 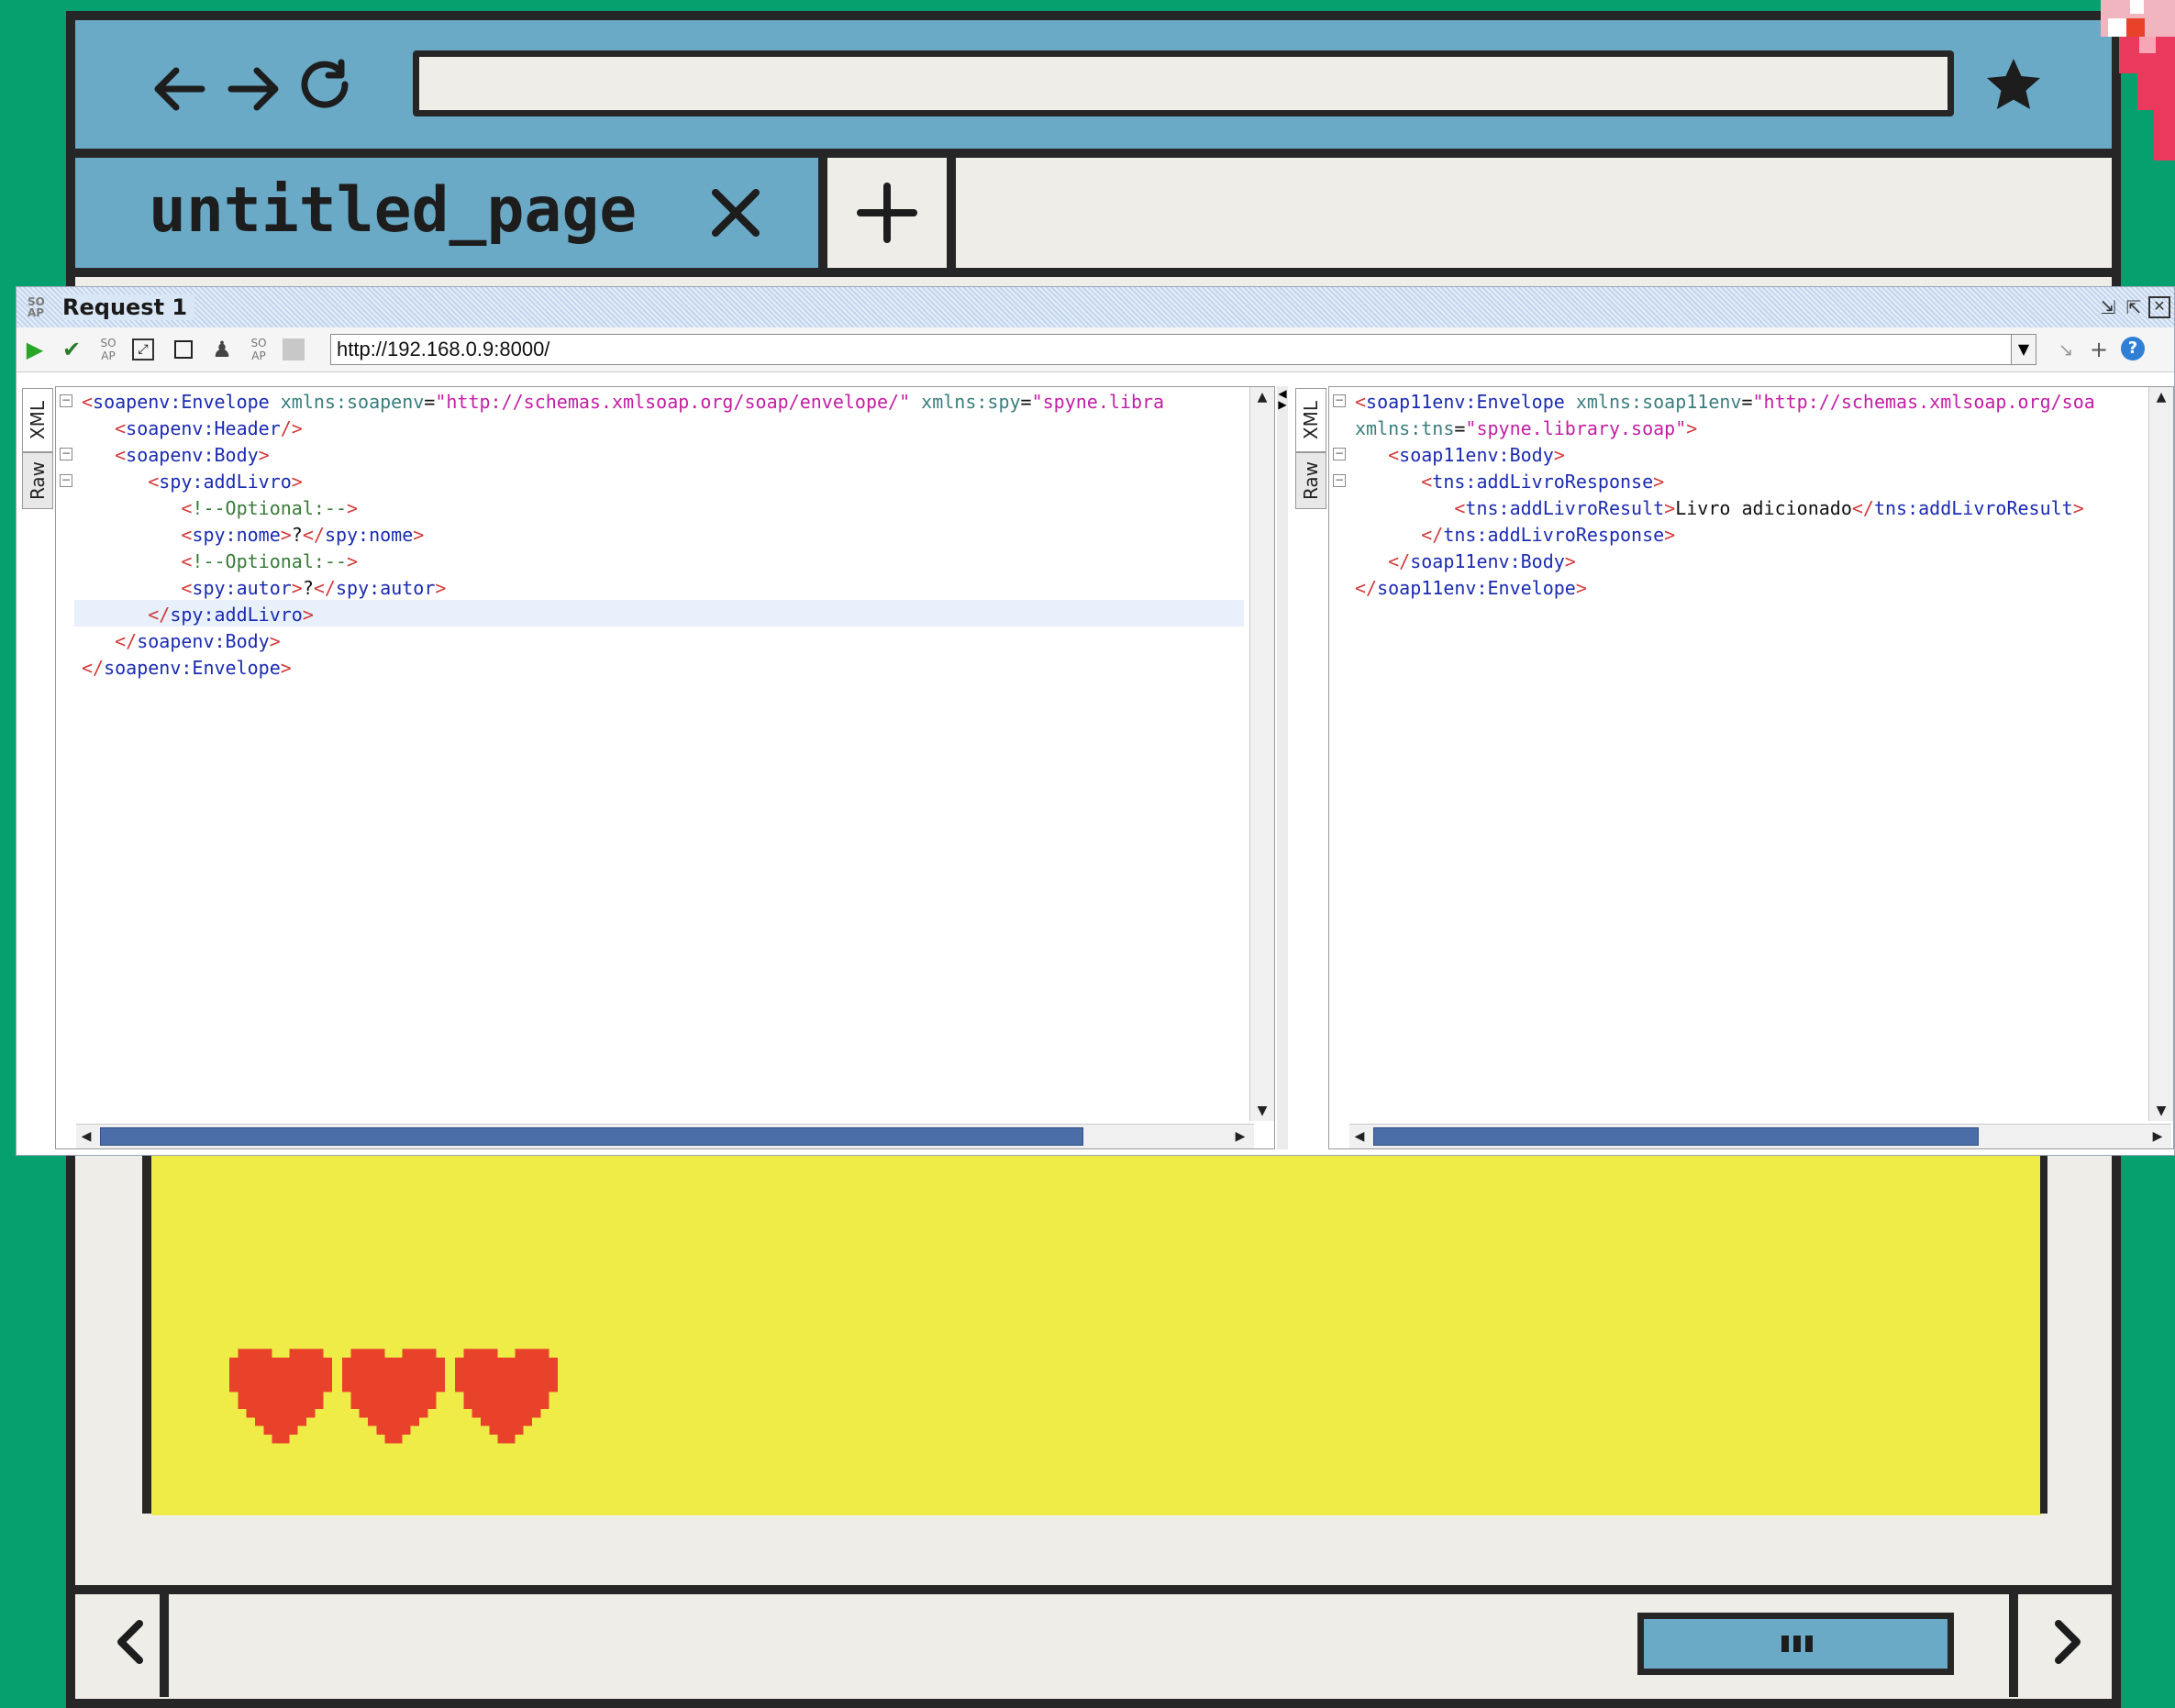 What do you see at coordinates (303, 535) in the screenshot?
I see `code-line: <spy:nome>?</spy:nome>` at bounding box center [303, 535].